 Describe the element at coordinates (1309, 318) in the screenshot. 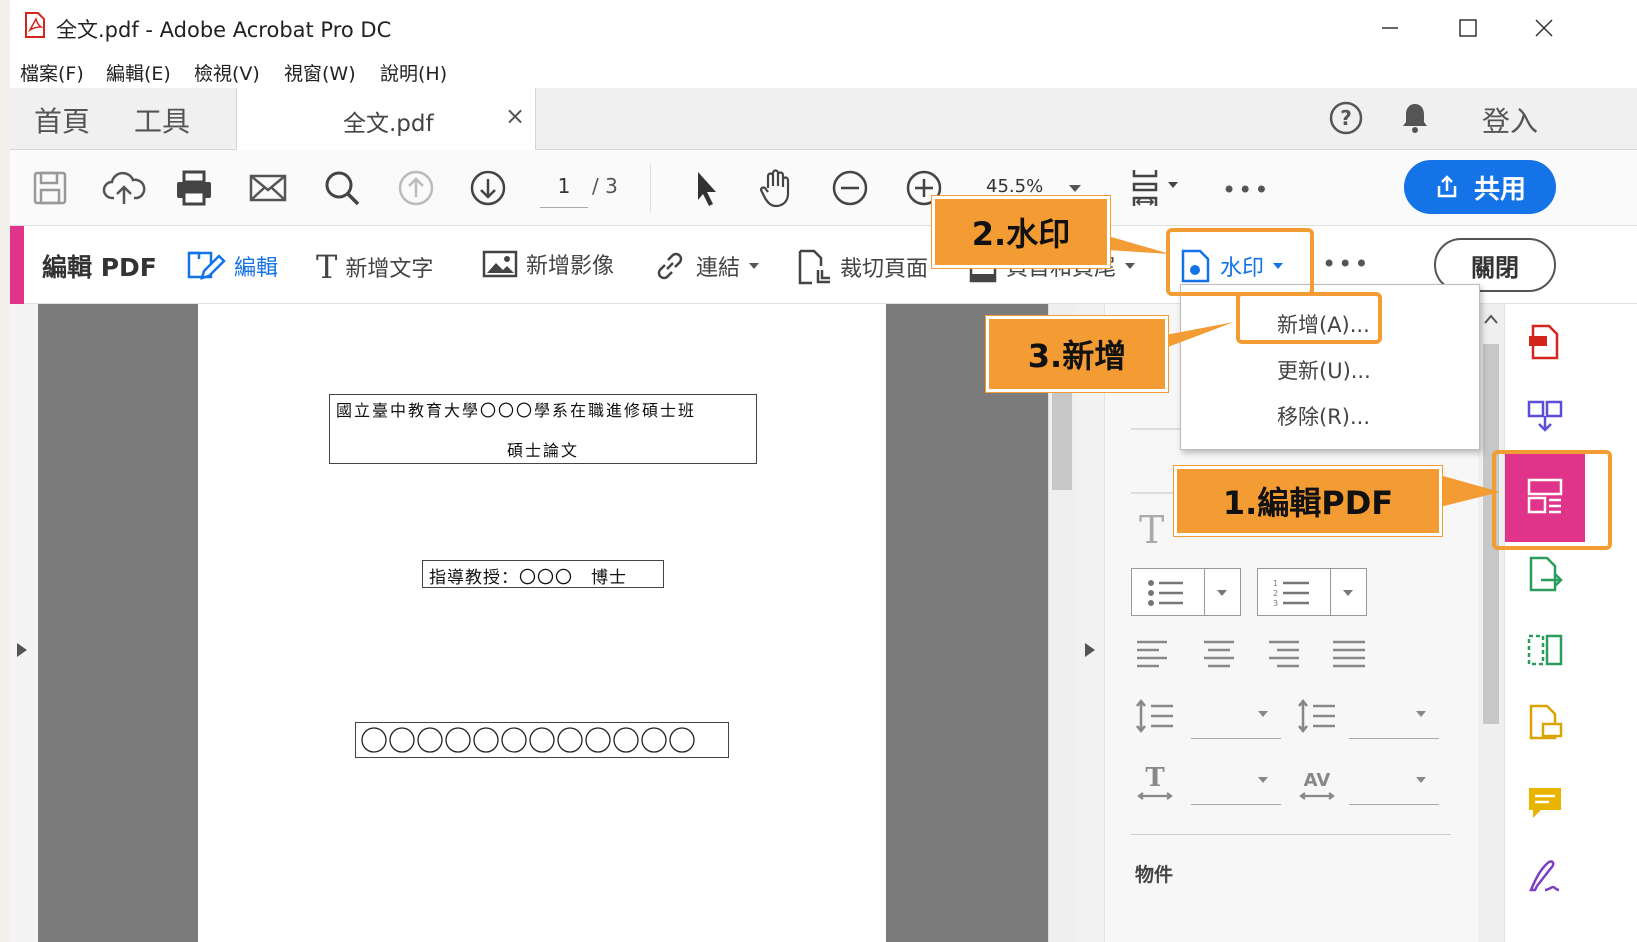

I see `add-item-highlight` at that location.